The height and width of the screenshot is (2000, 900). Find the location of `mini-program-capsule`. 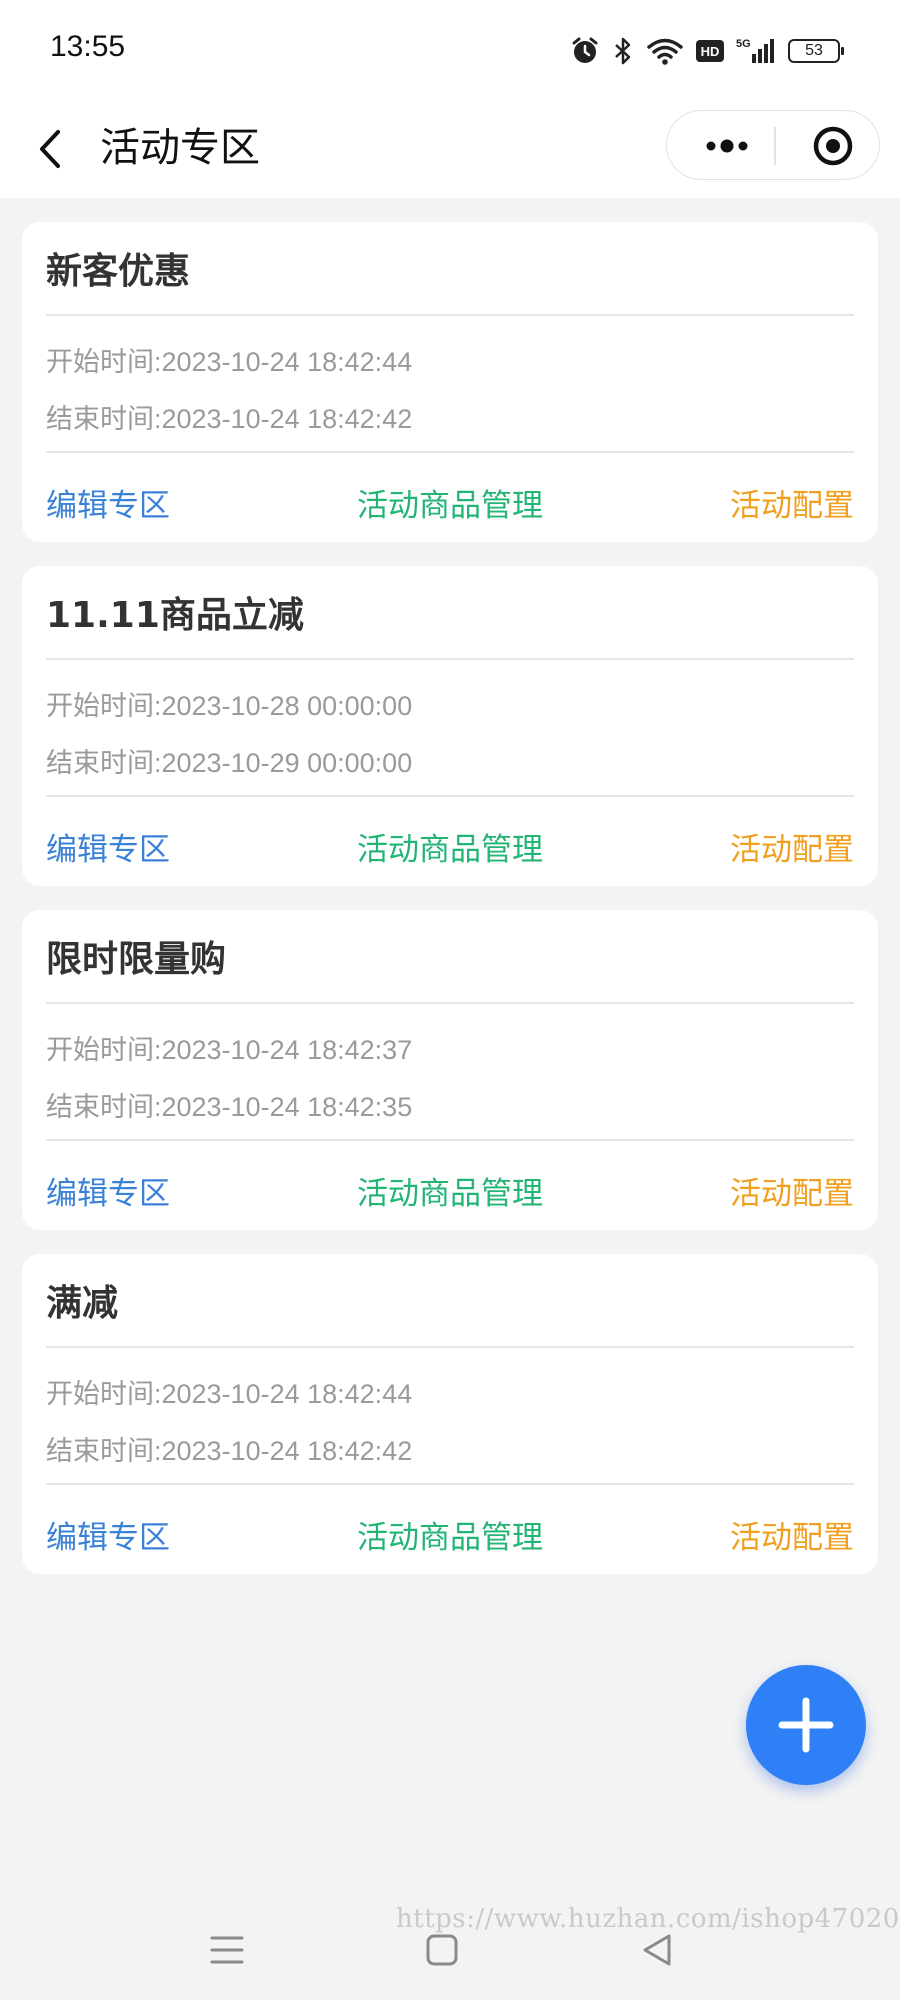

mini-program-capsule is located at coordinates (773, 145).